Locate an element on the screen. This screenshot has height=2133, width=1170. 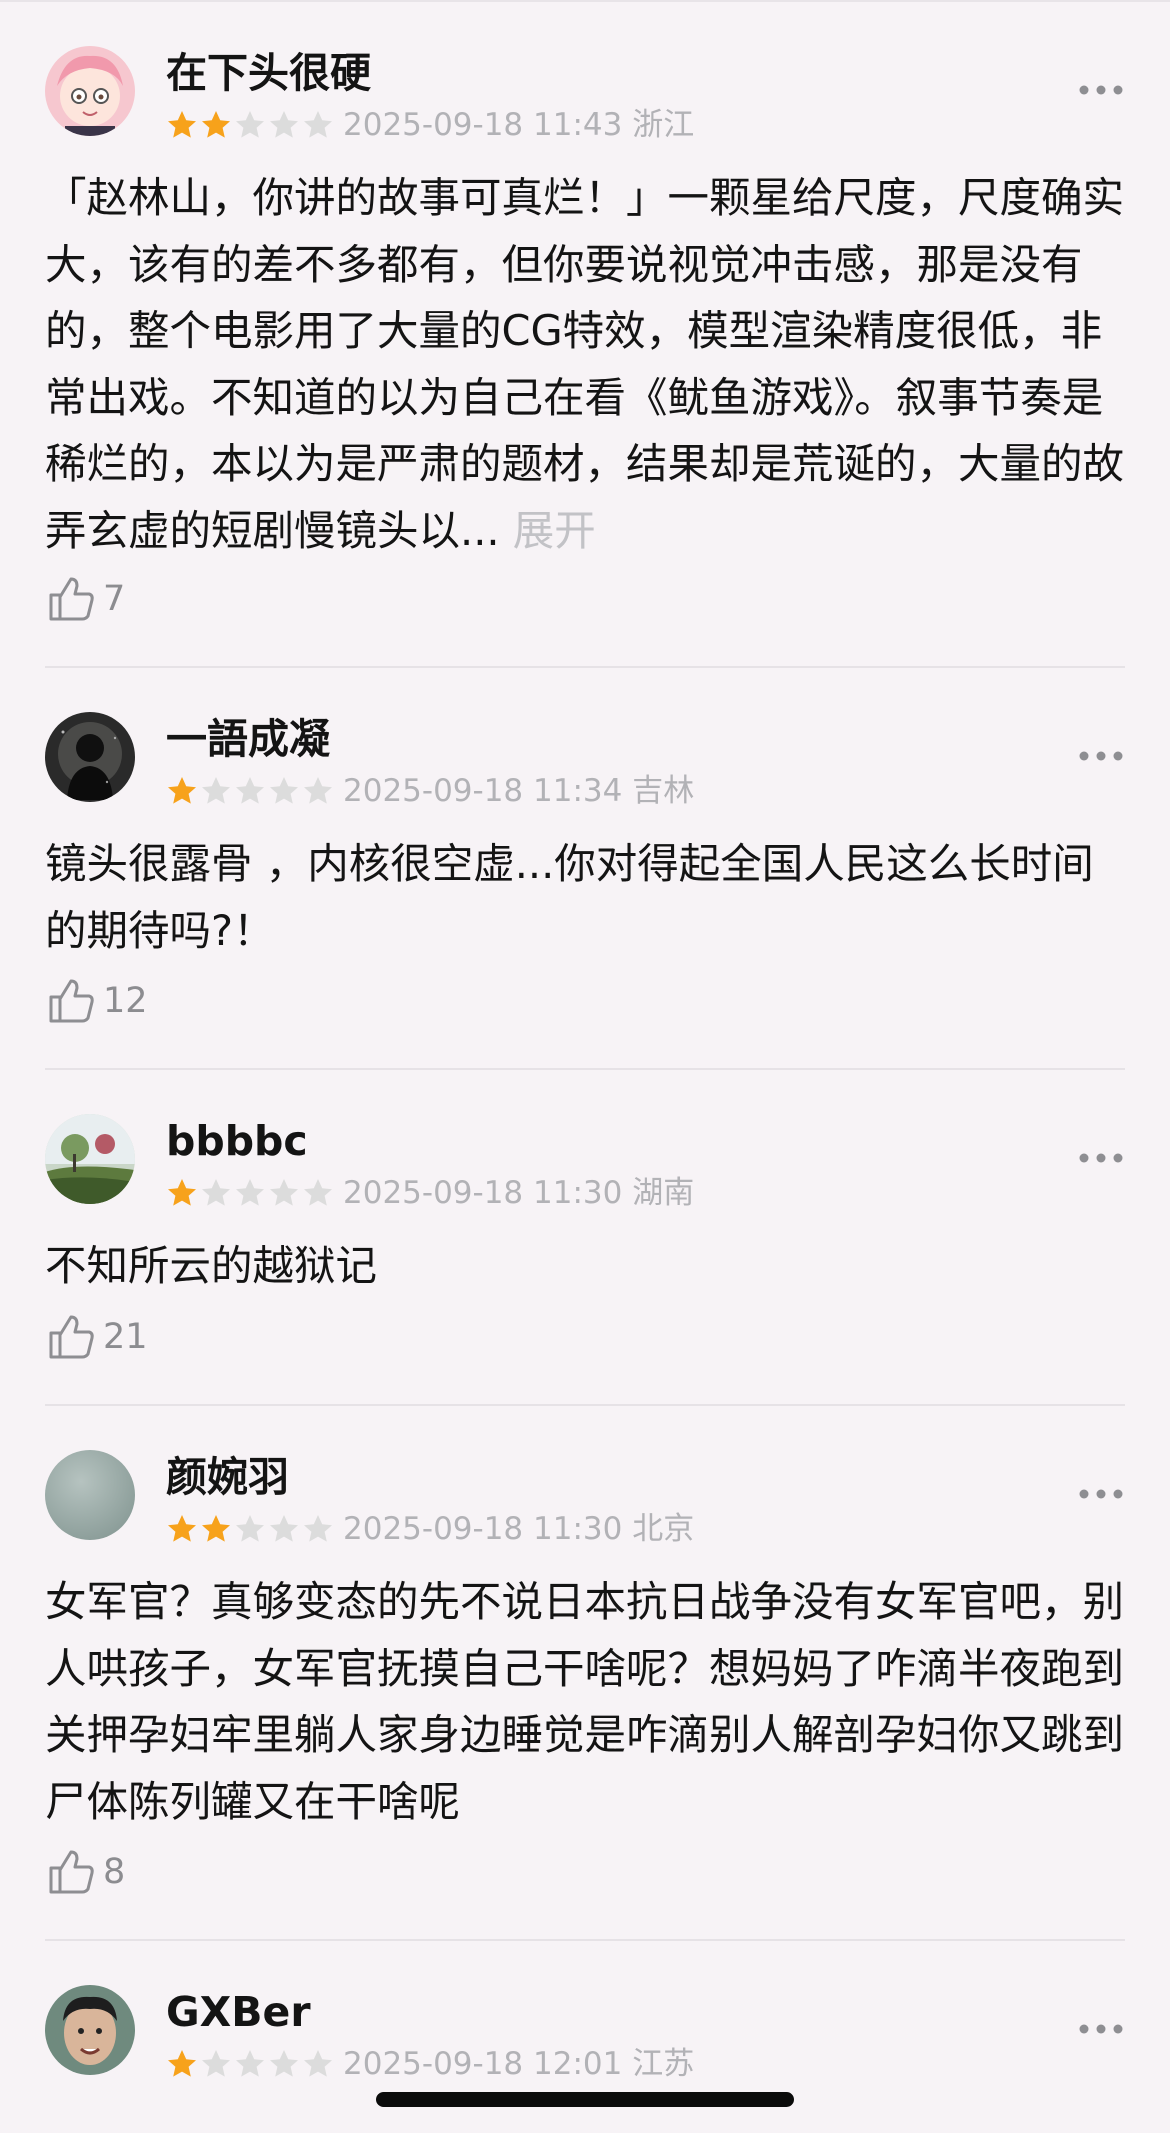
review-meta: 2025-09-18 11:34 吉林 is located at coordinates (518, 791).